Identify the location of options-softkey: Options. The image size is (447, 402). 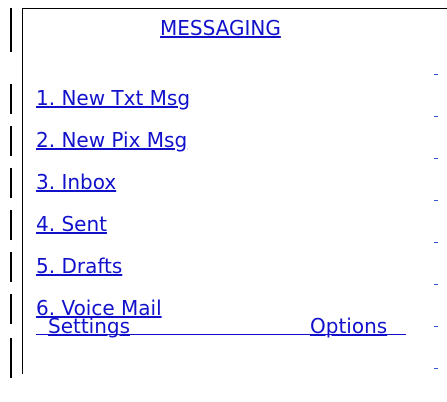
(348, 326).